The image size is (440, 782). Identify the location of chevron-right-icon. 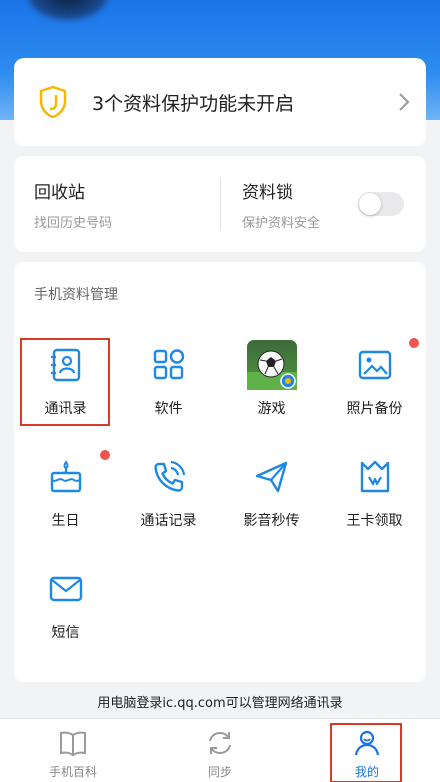
(404, 102).